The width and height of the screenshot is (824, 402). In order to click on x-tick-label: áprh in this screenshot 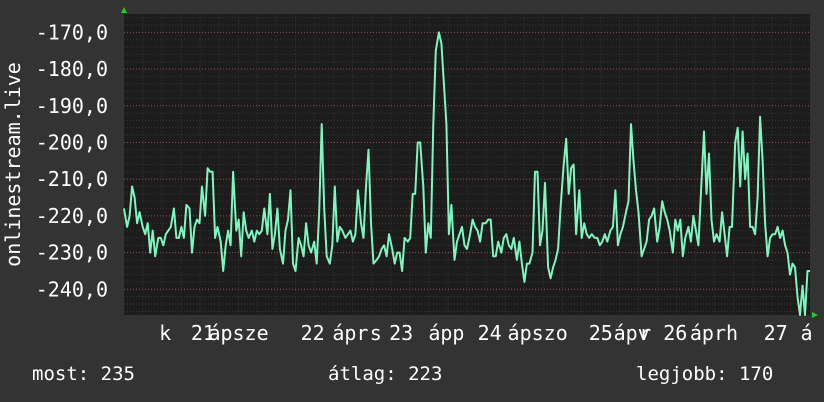, I will do `click(714, 333)`.